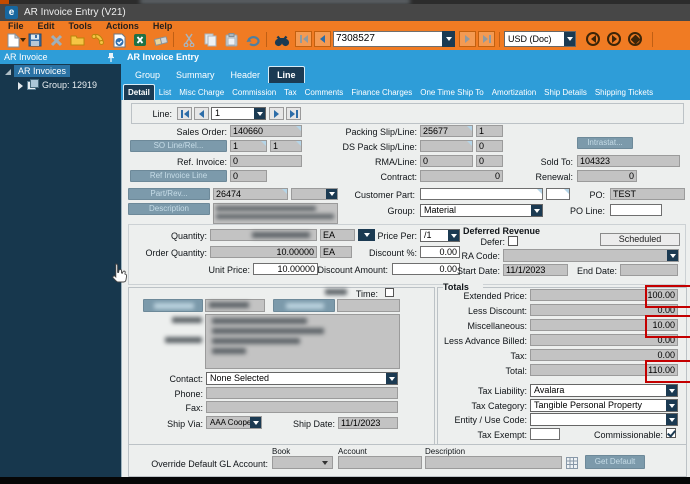  What do you see at coordinates (381, 92) in the screenshot?
I see `tab-finance-charges: Finance Charges` at bounding box center [381, 92].